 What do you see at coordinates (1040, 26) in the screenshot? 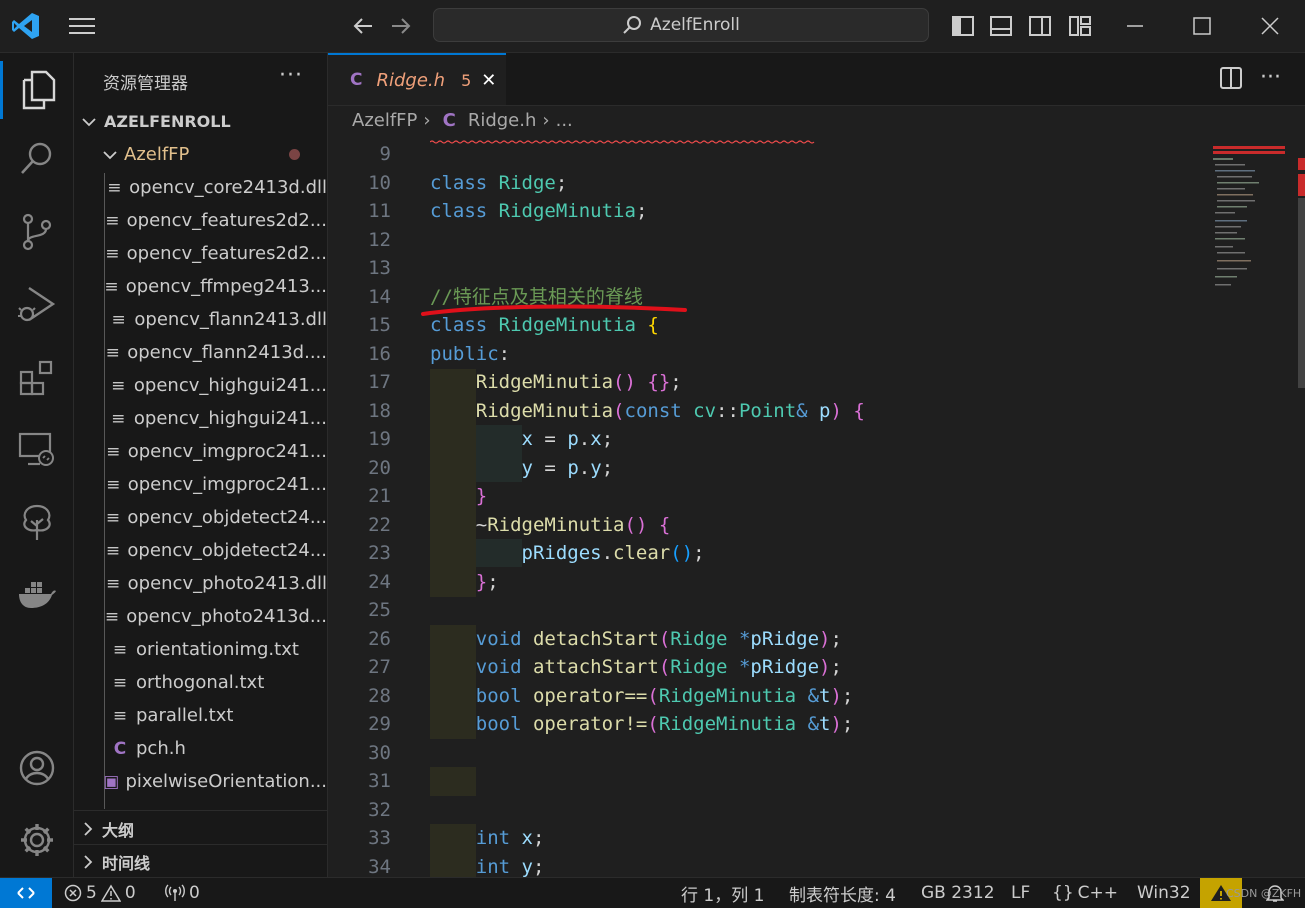
I see `toggle-secondary-sidebar-icon` at bounding box center [1040, 26].